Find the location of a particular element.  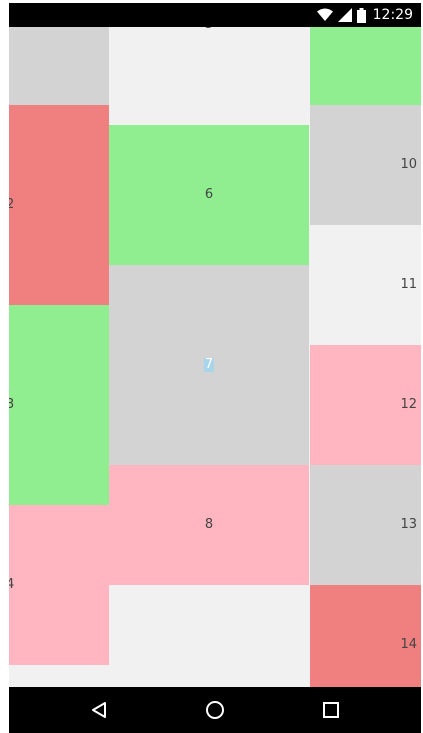

cell-label: 8 is located at coordinates (209, 524).